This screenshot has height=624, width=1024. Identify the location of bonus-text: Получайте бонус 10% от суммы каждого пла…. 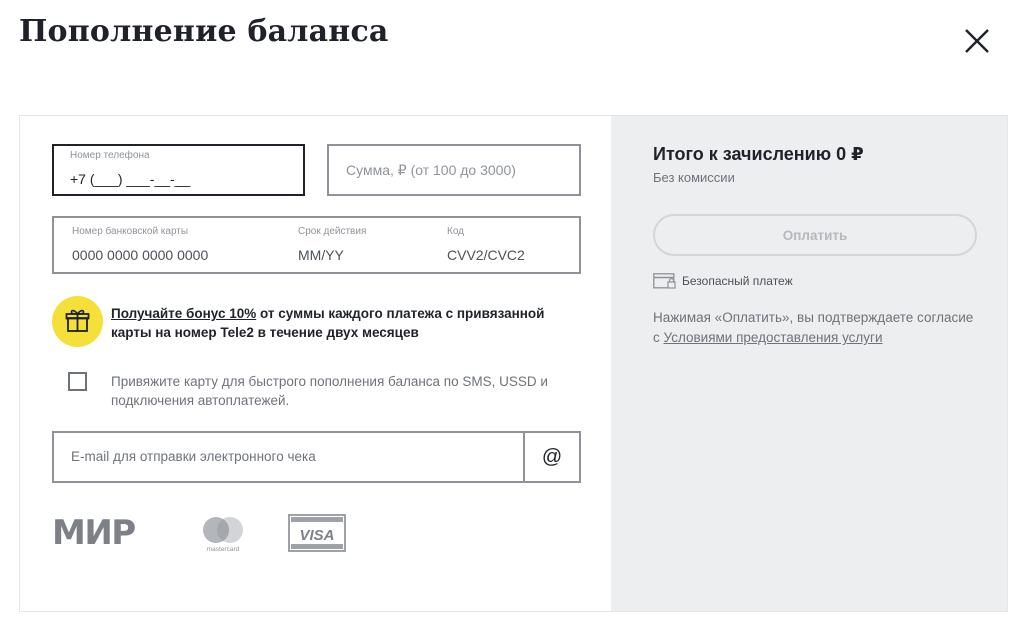
(331, 323).